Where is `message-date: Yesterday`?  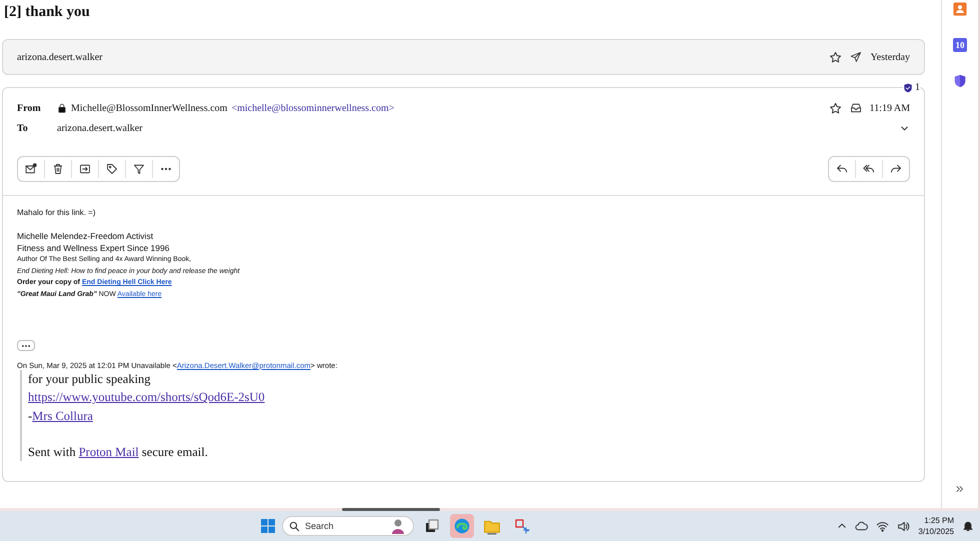 message-date: Yesterday is located at coordinates (890, 57).